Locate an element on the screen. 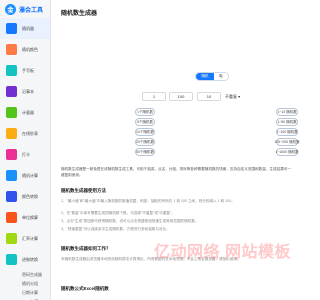  sidebar-item: 随机器 is located at coordinates (25, 28).